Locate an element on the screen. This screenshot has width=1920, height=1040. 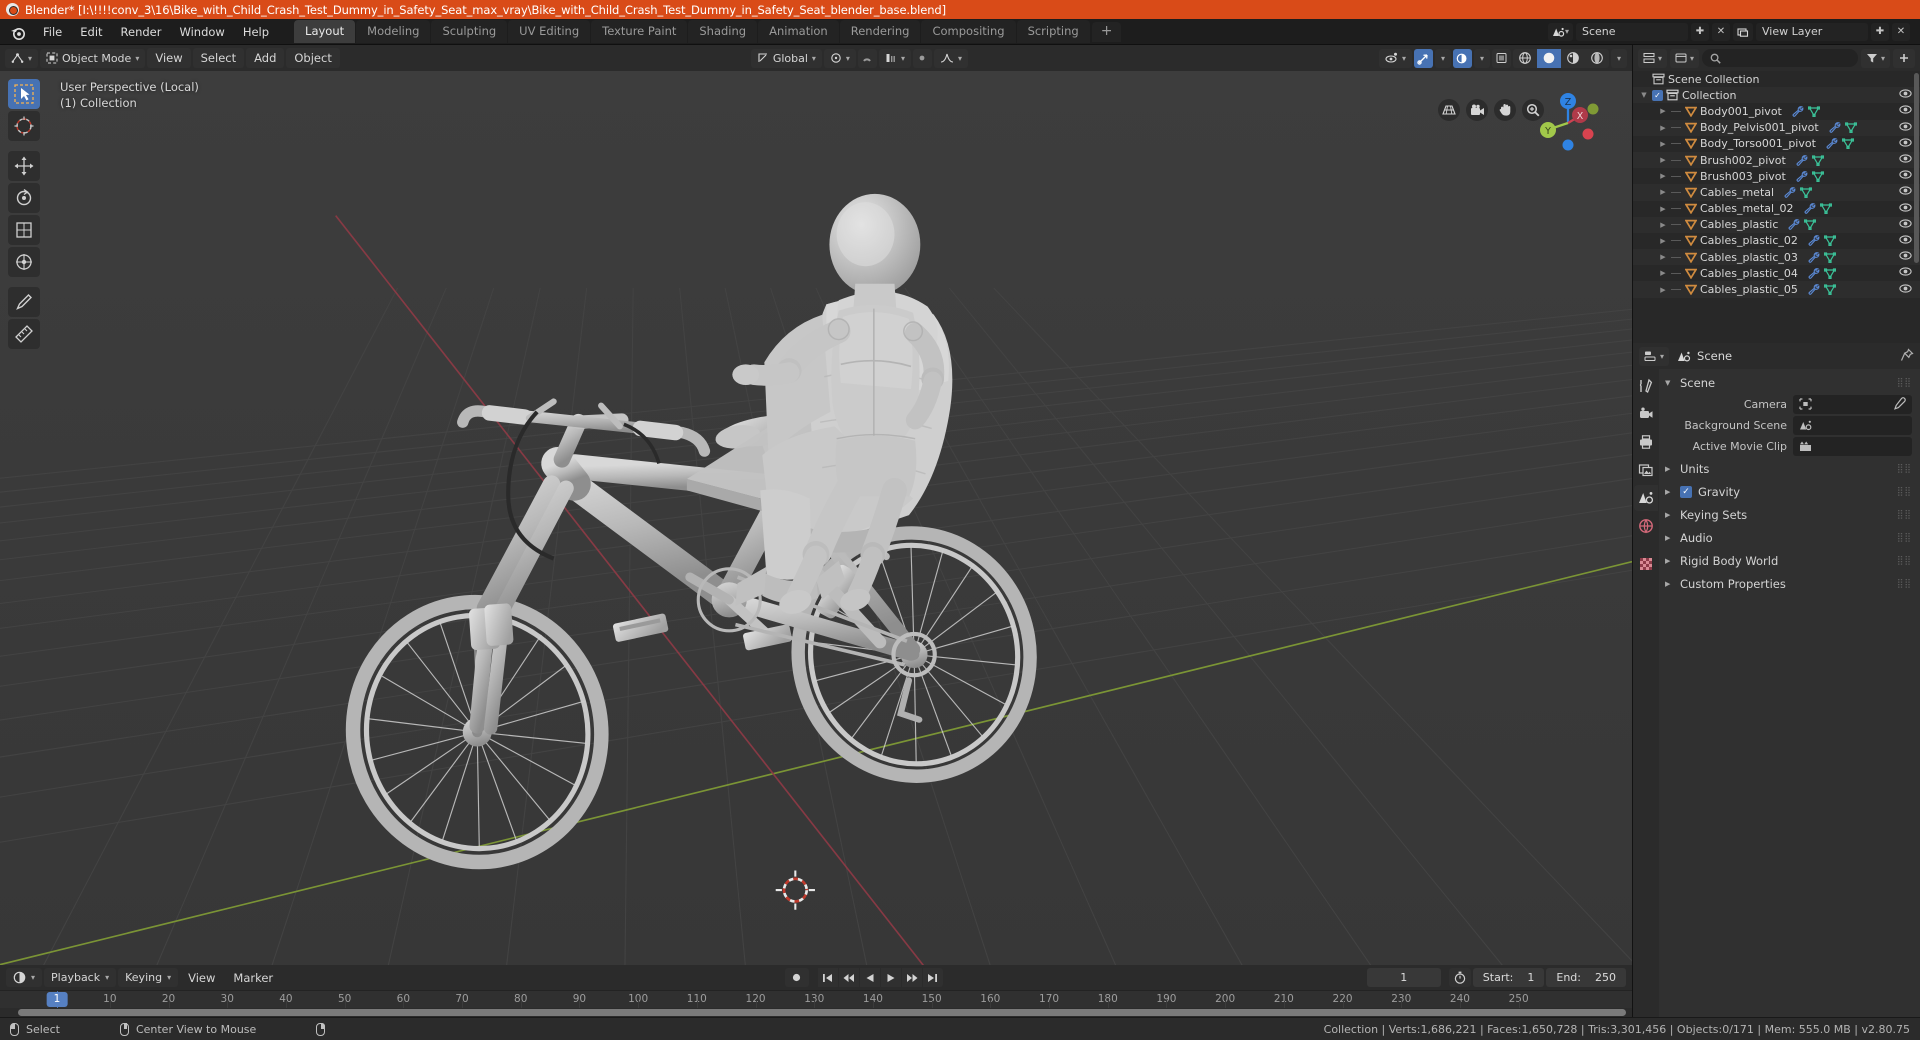
workspace-tab-sculpting: Sculpting is located at coordinates (469, 31).